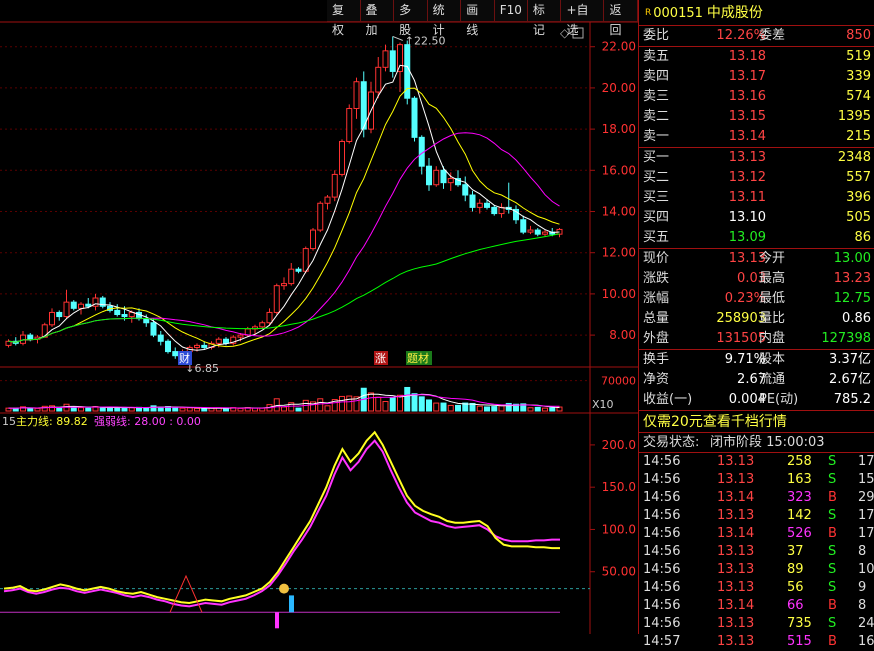 The height and width of the screenshot is (651, 874). I want to click on tick-time: 14:57, so click(662, 641).